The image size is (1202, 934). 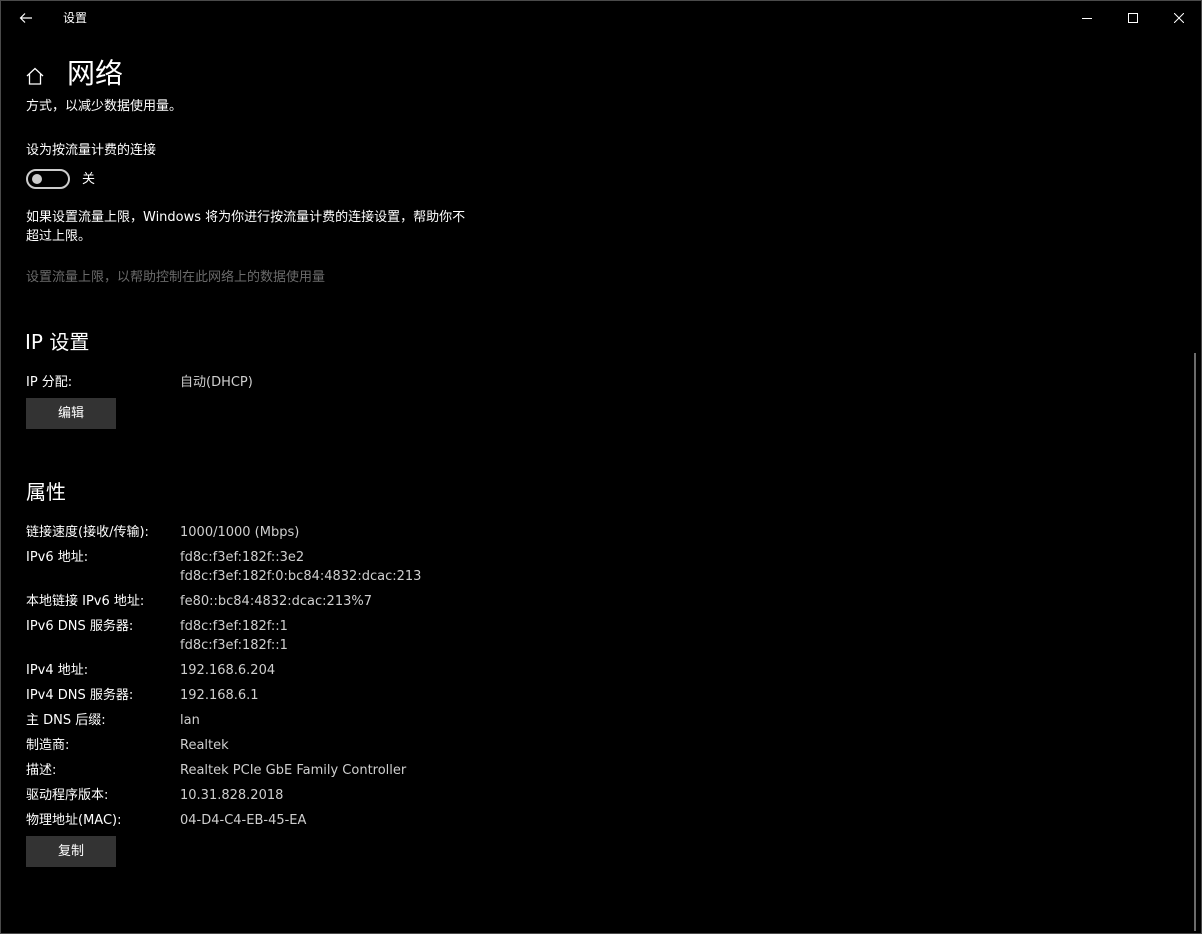 I want to click on ip-settings-heading: IP 设置, so click(x=57, y=342).